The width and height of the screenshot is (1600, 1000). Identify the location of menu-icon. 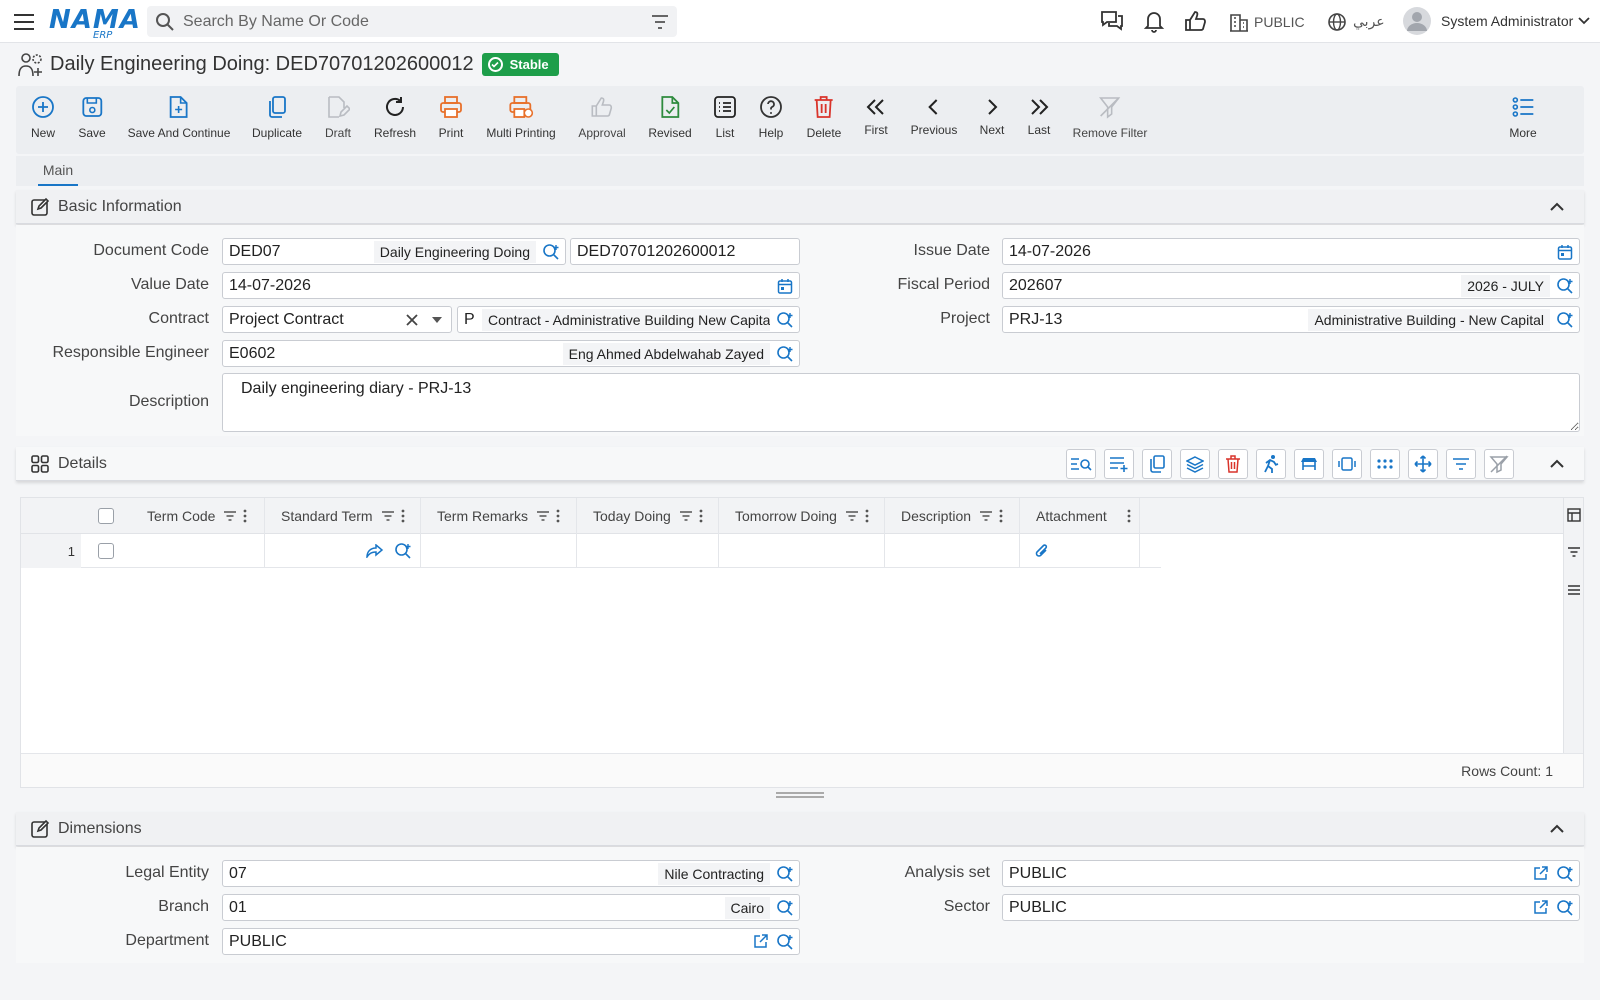
(24, 22).